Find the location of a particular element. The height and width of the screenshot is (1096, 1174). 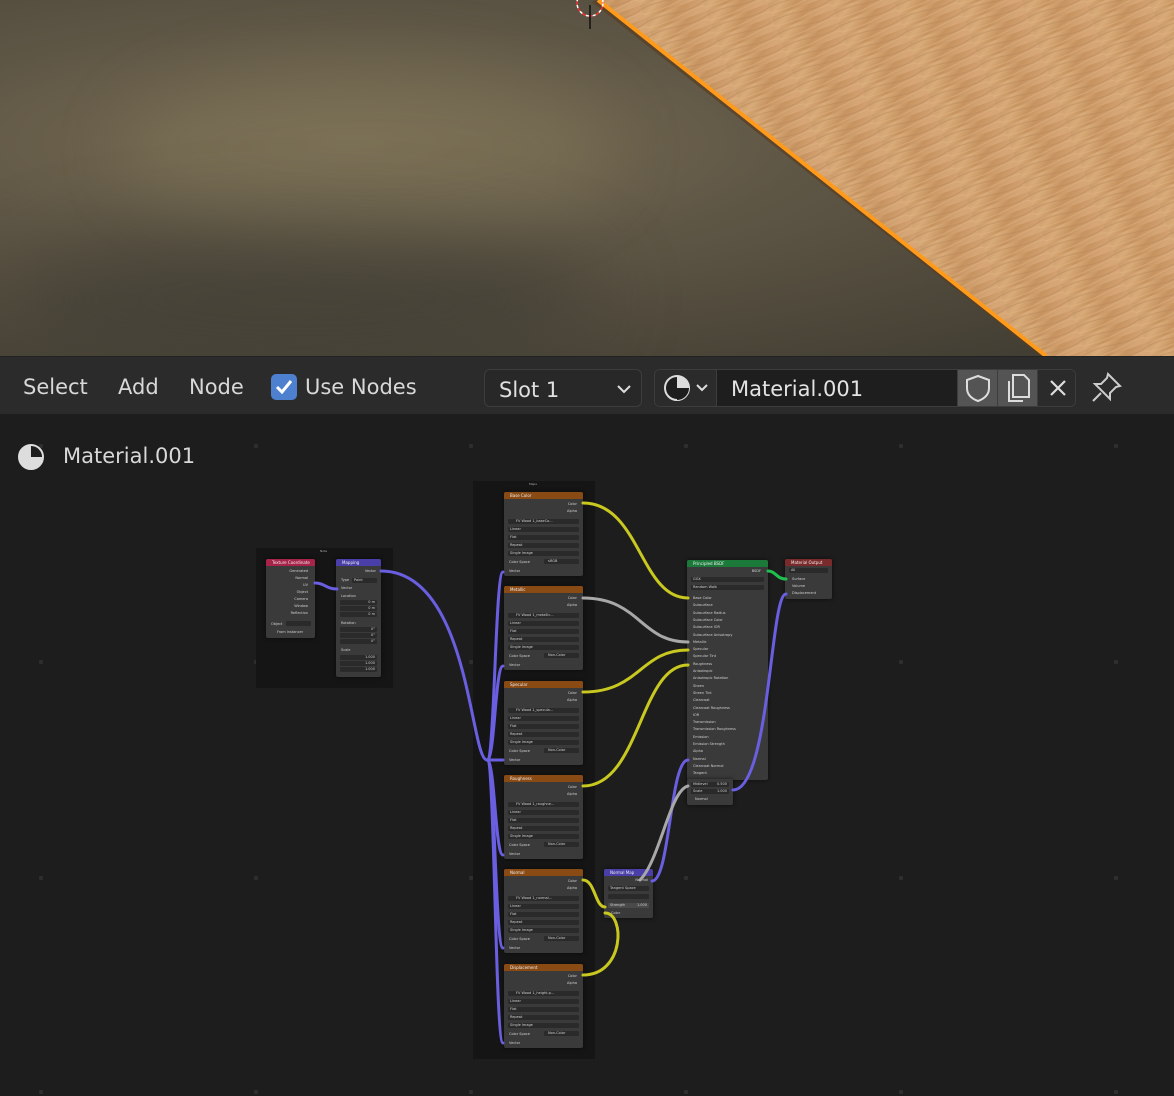

bsdf-input-row: Normal is located at coordinates (699, 759).